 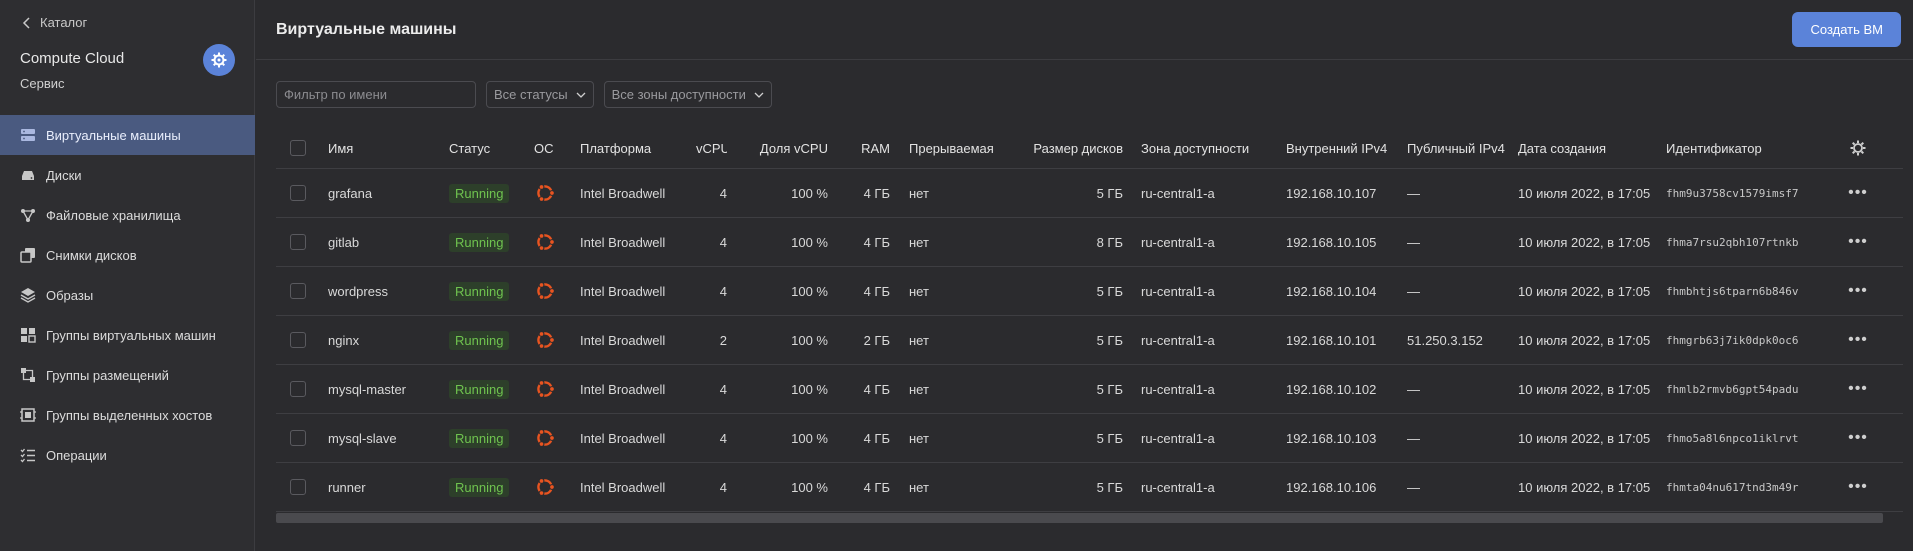 What do you see at coordinates (557, 487) in the screenshot?
I see `os-cell` at bounding box center [557, 487].